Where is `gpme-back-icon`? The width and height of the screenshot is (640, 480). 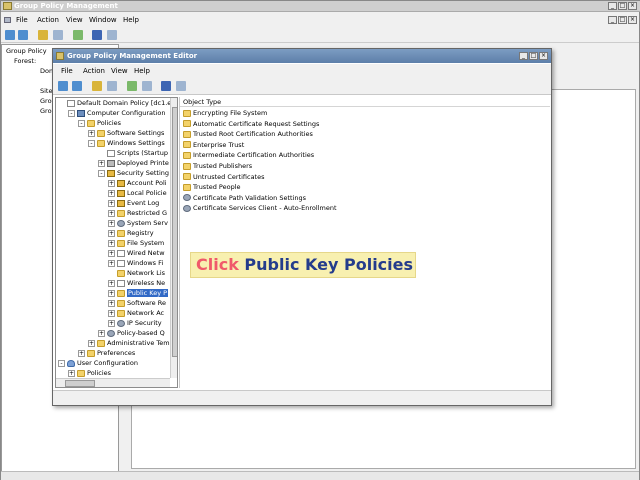 gpme-back-icon is located at coordinates (63, 86).